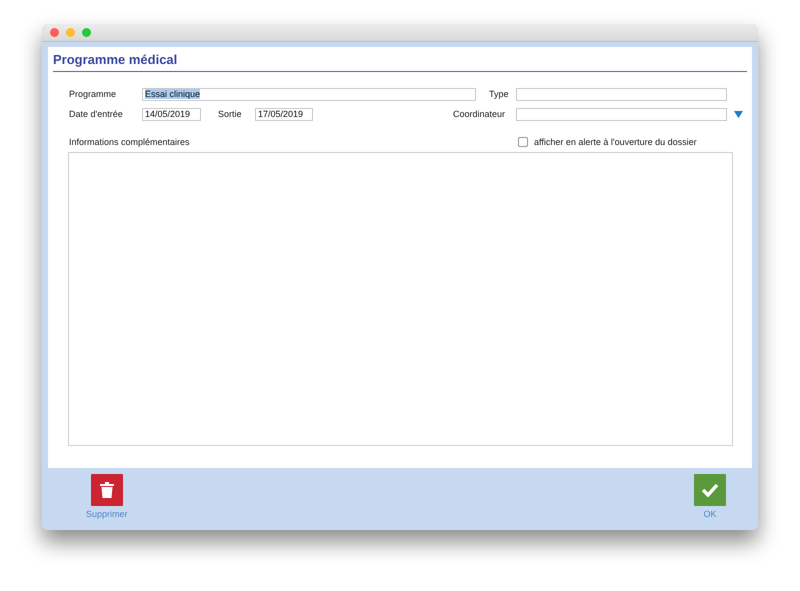  I want to click on close-button, so click(54, 32).